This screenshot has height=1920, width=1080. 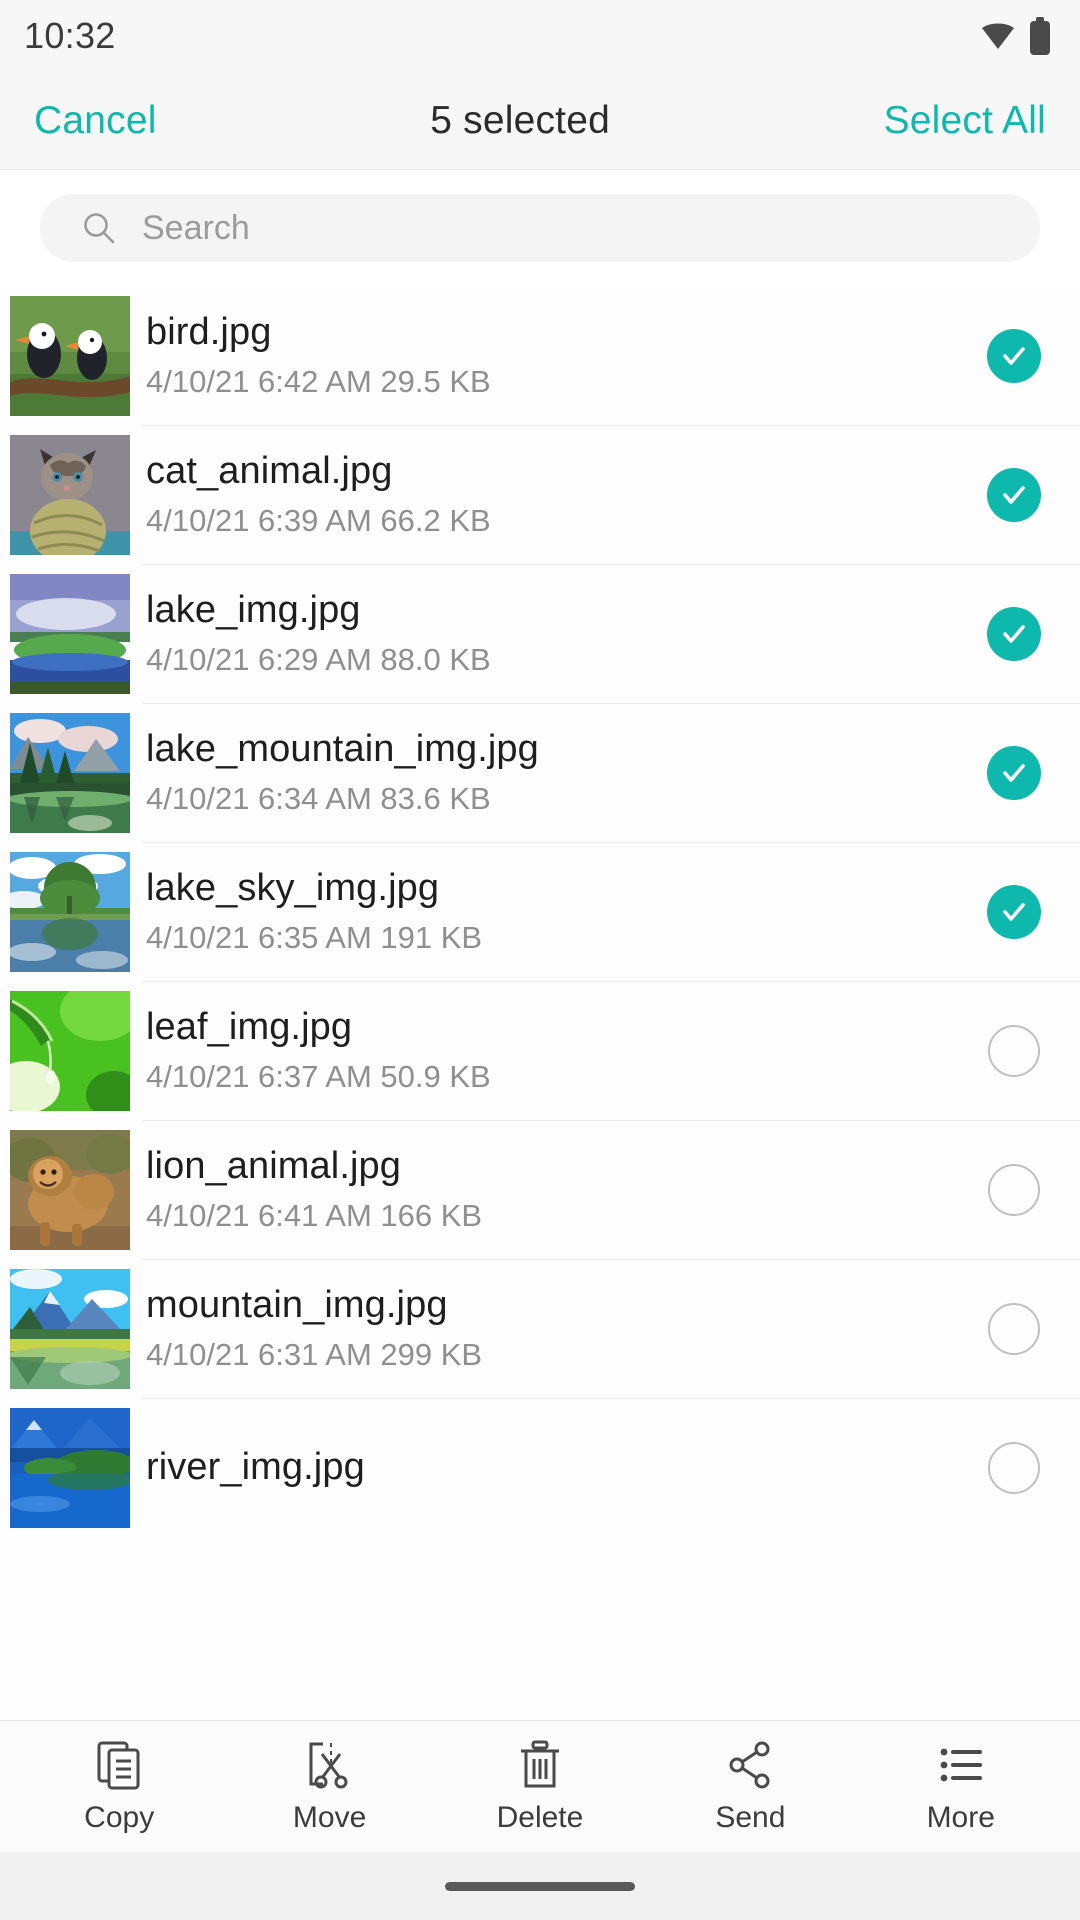 What do you see at coordinates (70, 35) in the screenshot?
I see `status-bar-clock: 10:32` at bounding box center [70, 35].